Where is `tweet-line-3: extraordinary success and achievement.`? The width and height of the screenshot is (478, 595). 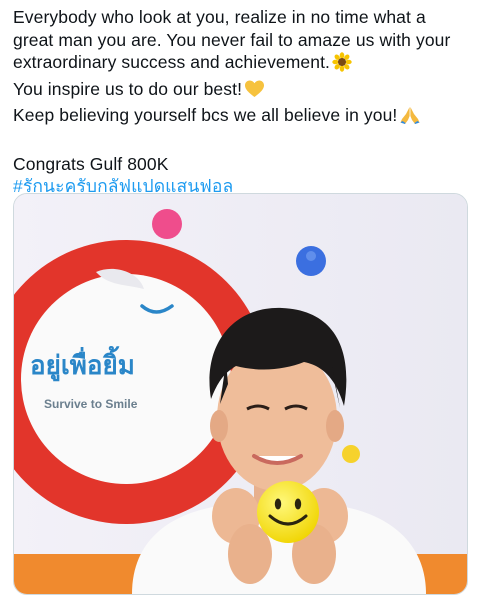
tweet-line-3: extraordinary success and achievement. is located at coordinates (243, 64).